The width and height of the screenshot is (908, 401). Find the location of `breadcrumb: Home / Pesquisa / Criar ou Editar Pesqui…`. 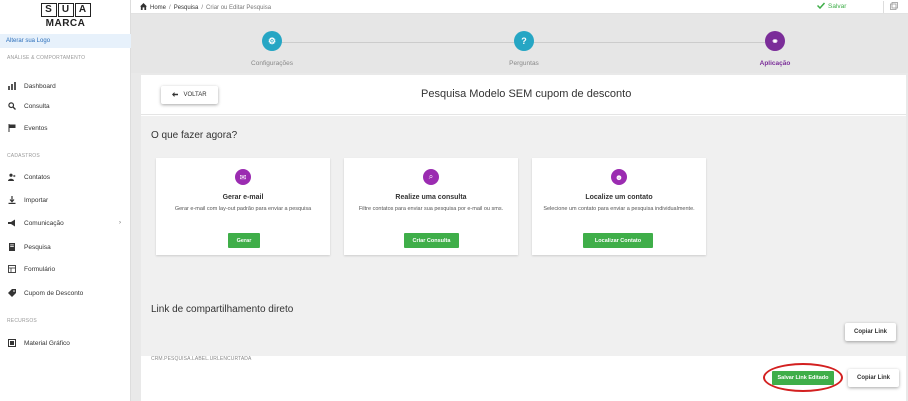

breadcrumb: Home / Pesquisa / Criar ou Editar Pesqui… is located at coordinates (205, 7).